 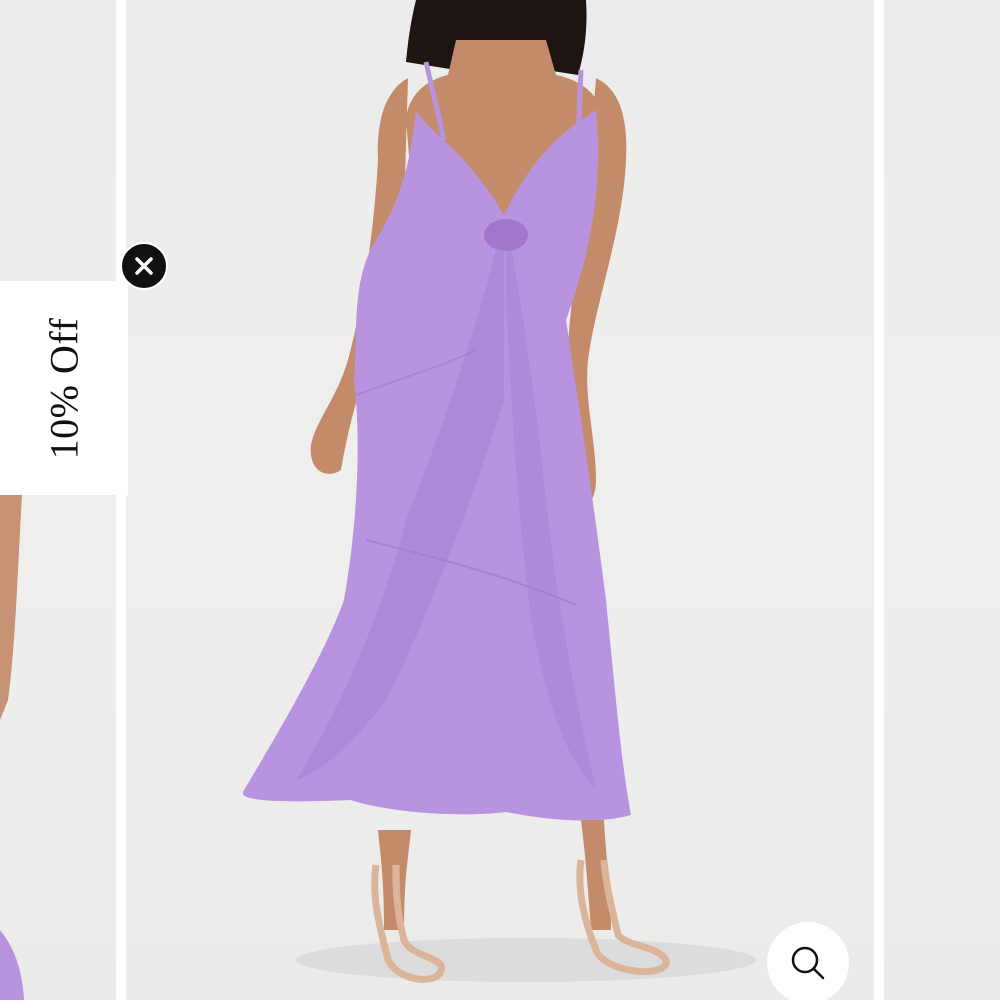 What do you see at coordinates (12, 747) in the screenshot?
I see `previous-product-photo` at bounding box center [12, 747].